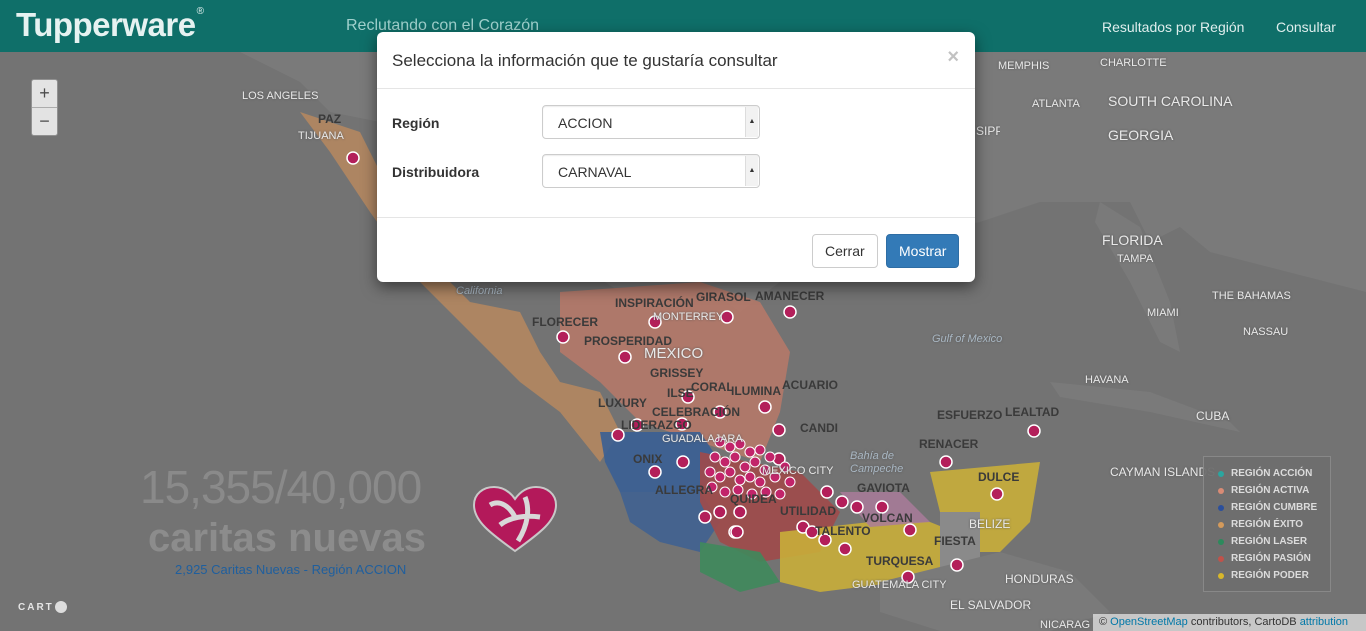  What do you see at coordinates (877, 462) in the screenshot?
I see `water-bahia-campeche: Bahía de Campeche` at bounding box center [877, 462].